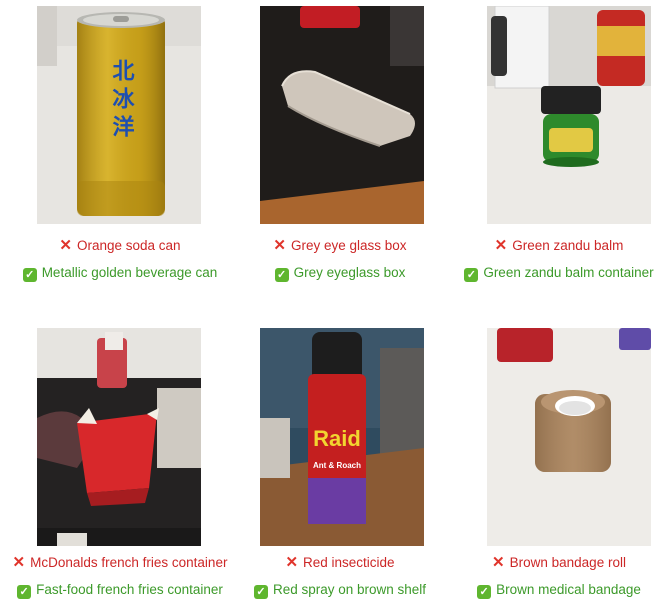 This screenshot has height=602, width=669. I want to click on right-caption-text: Fast-food french fries container, so click(129, 589).